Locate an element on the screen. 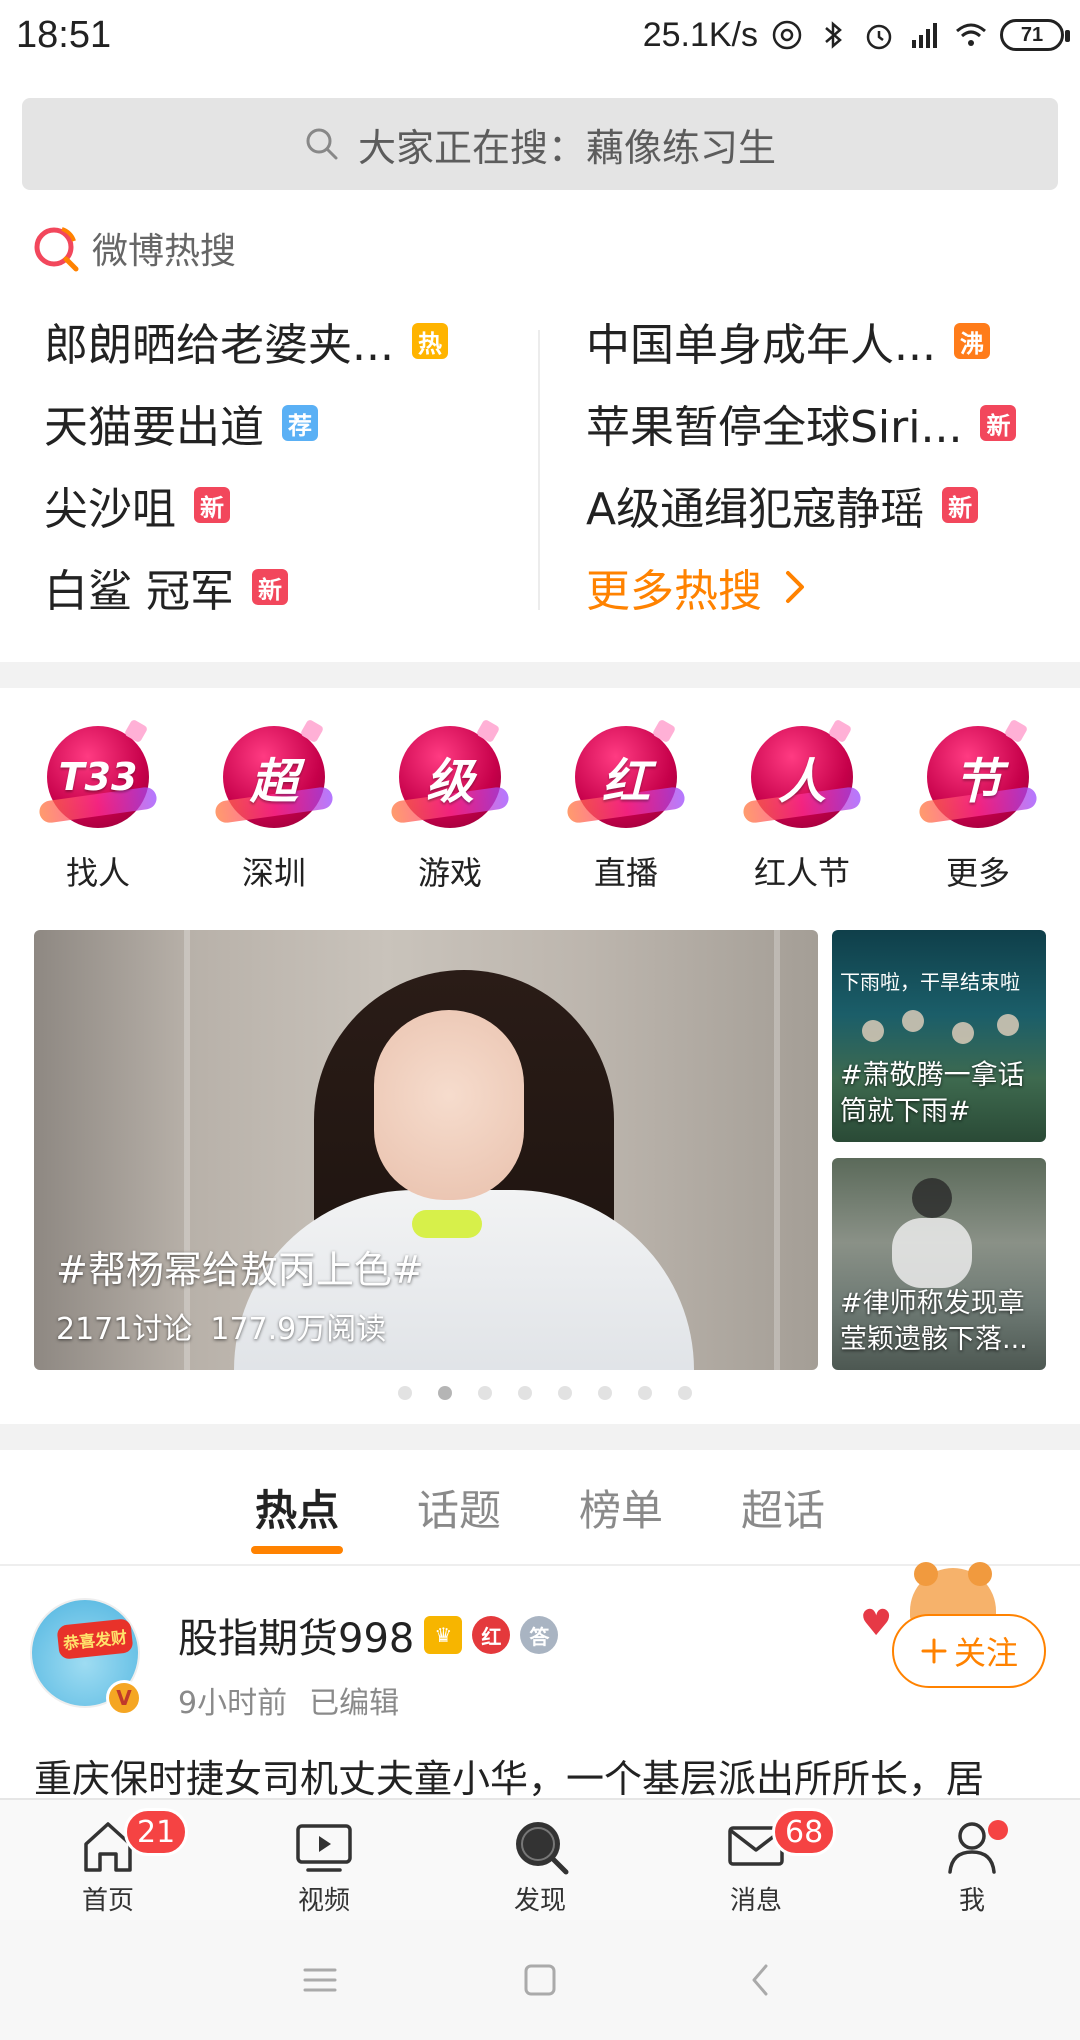  nav-me: 我 is located at coordinates (972, 1860).